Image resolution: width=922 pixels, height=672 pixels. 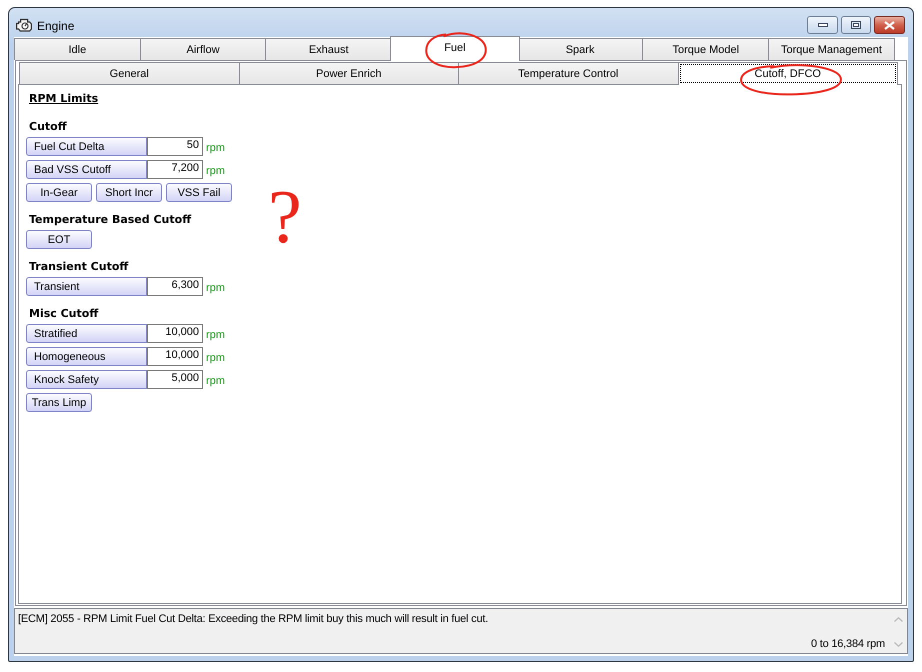 What do you see at coordinates (253, 619) in the screenshot?
I see `status-message: [ECM] 2055 - RPM Limit Fuel Cut Delta: Exceeding the RPM limit buy this much will result in fuel cut.` at bounding box center [253, 619].